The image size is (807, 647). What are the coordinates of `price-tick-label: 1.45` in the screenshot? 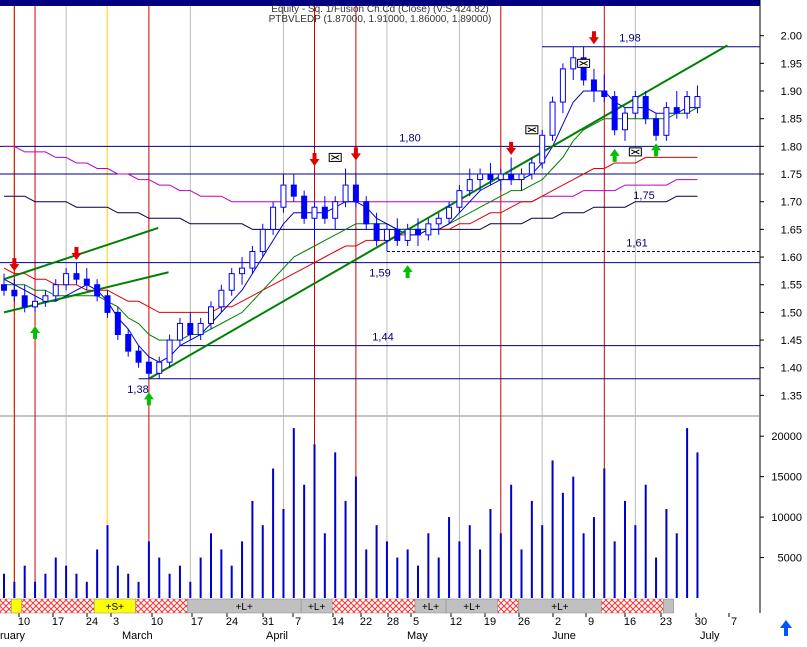 It's located at (791, 341).